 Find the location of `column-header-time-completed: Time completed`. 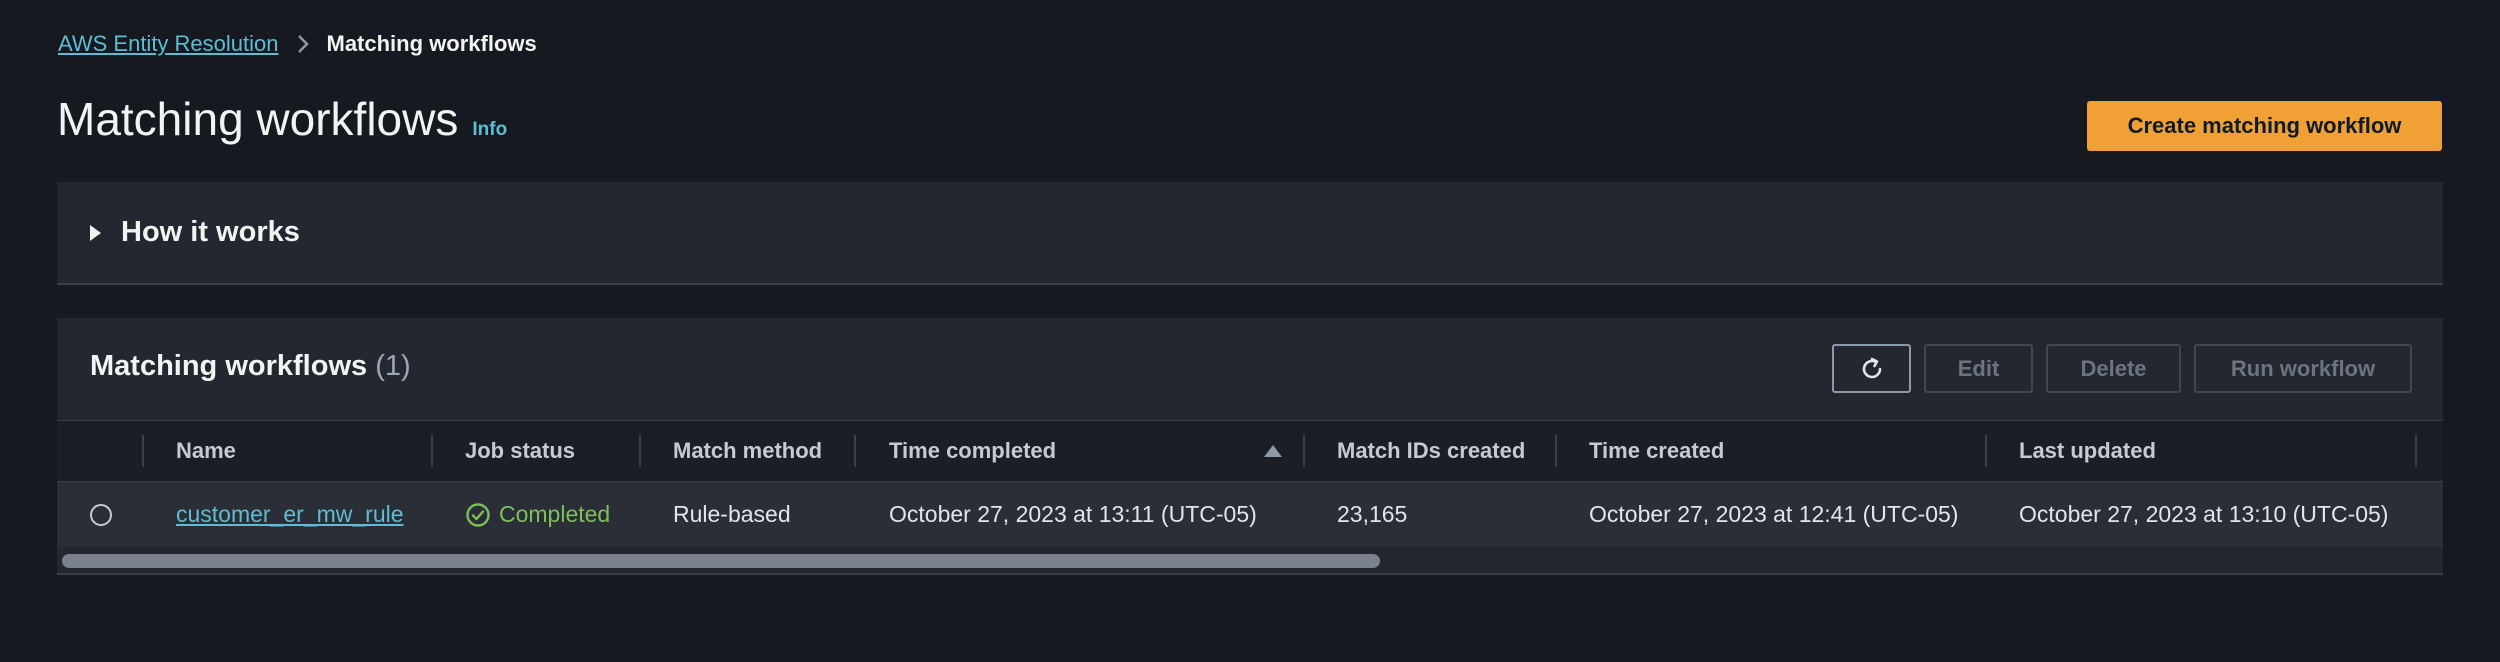

column-header-time-completed: Time completed is located at coordinates (972, 451).